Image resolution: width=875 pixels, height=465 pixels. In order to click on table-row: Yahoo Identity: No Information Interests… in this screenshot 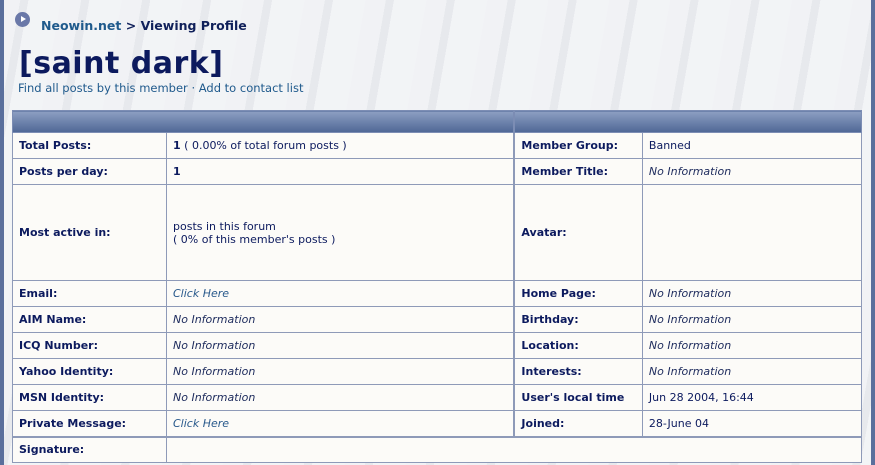, I will do `click(437, 371)`.